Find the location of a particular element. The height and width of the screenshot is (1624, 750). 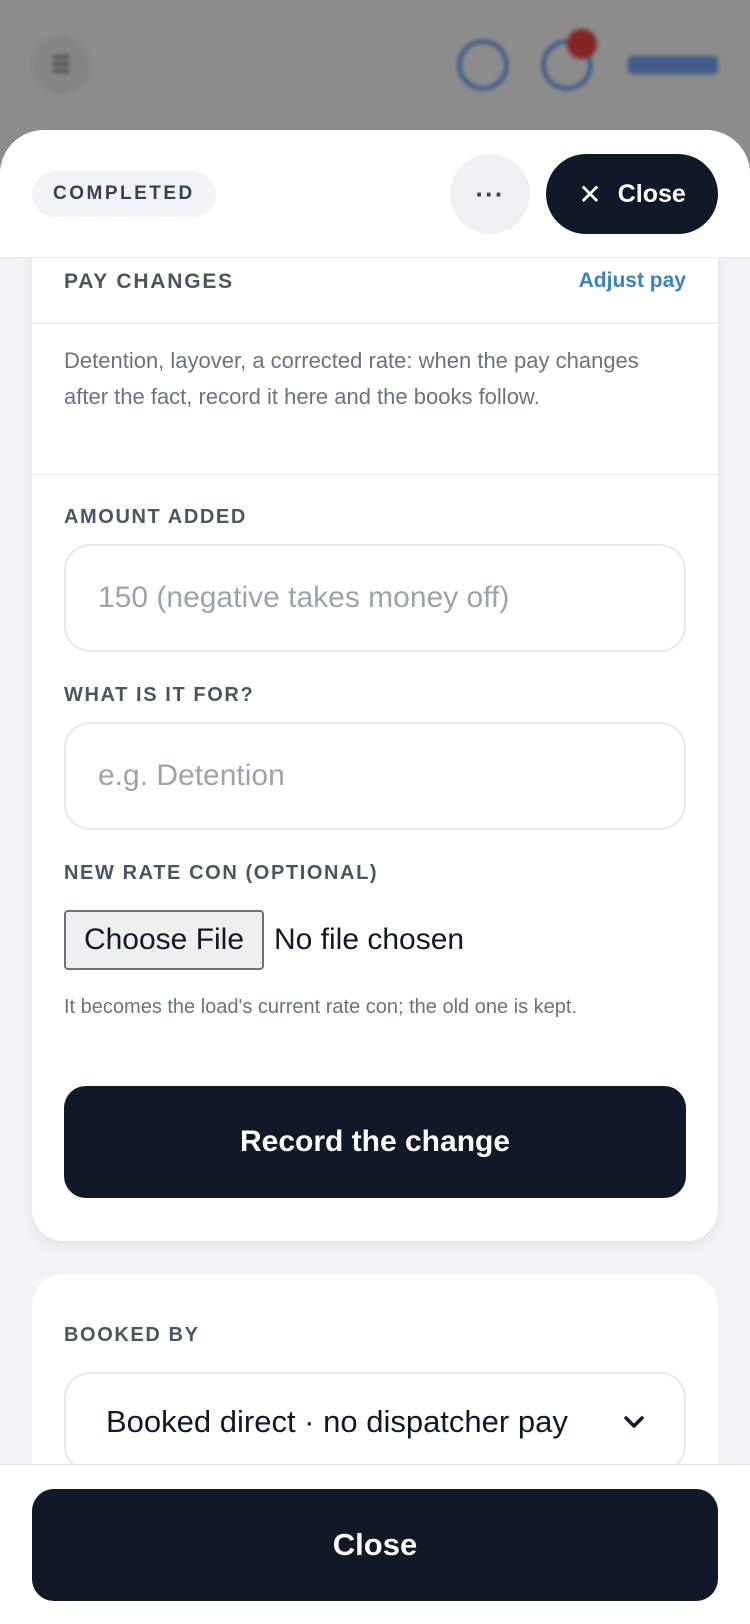

choose-file-button: Choose File is located at coordinates (164, 940).